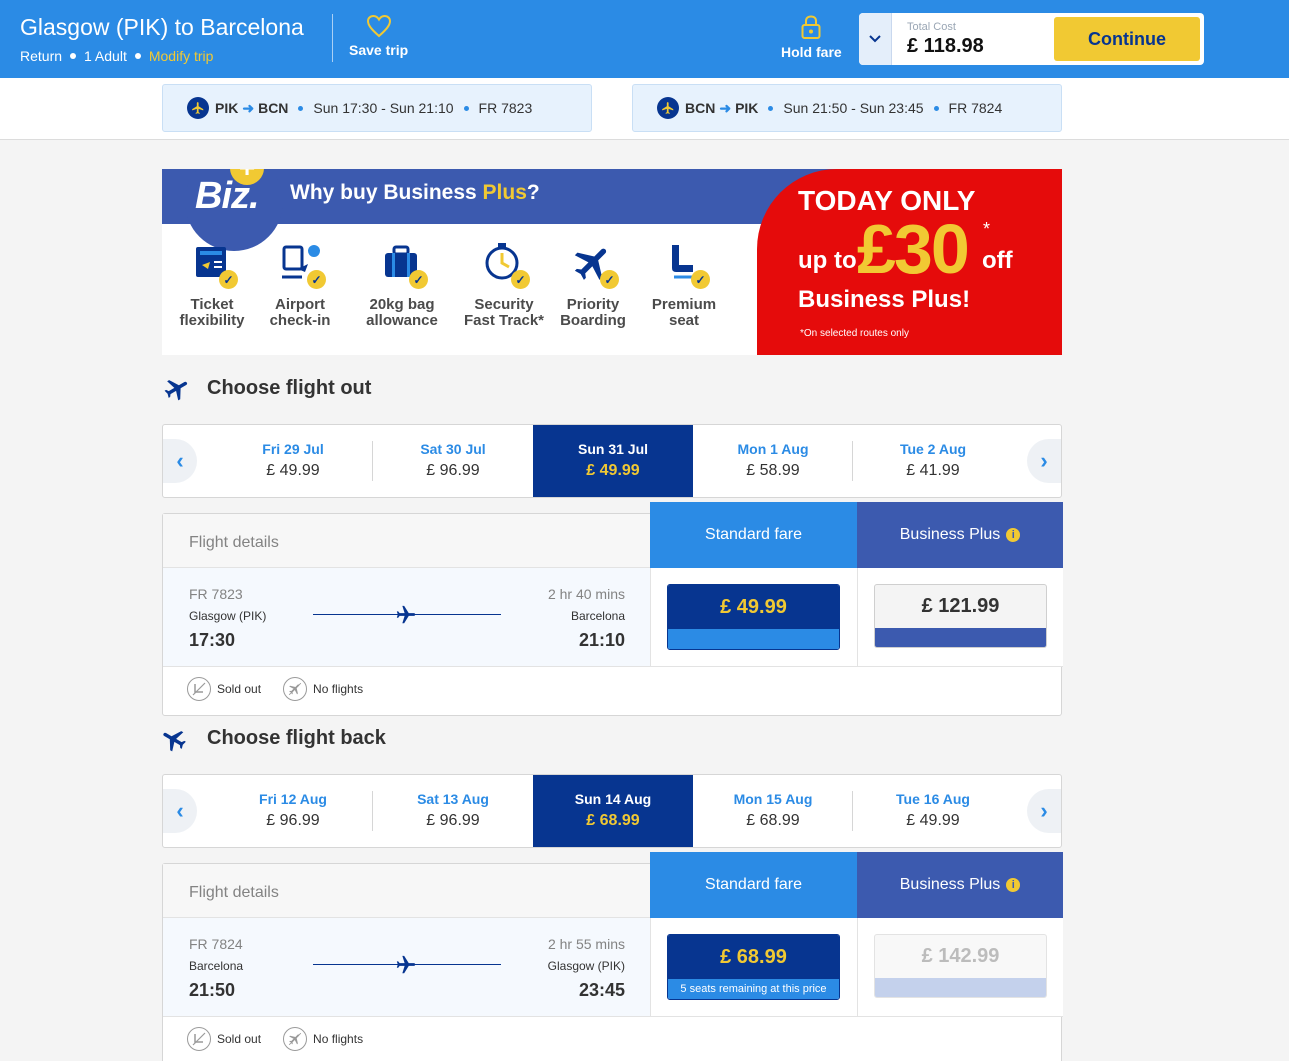 The width and height of the screenshot is (1289, 1061). What do you see at coordinates (293, 461) in the screenshot?
I see `date-option: Fri 29 Jul £ 49.99` at bounding box center [293, 461].